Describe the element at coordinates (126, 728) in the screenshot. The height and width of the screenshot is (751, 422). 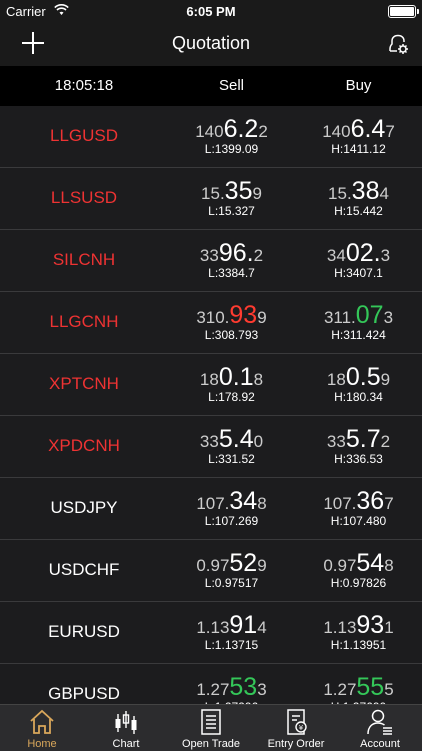
I see `tab-chart: Chart` at that location.